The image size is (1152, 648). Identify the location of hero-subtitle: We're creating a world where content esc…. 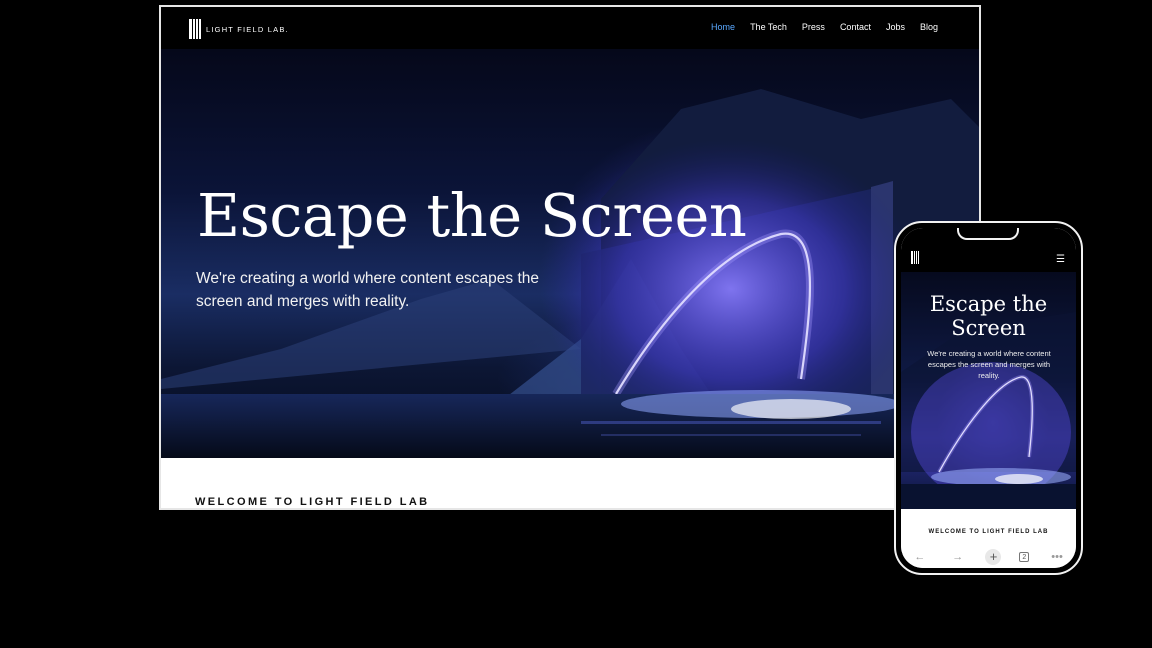
(367, 290).